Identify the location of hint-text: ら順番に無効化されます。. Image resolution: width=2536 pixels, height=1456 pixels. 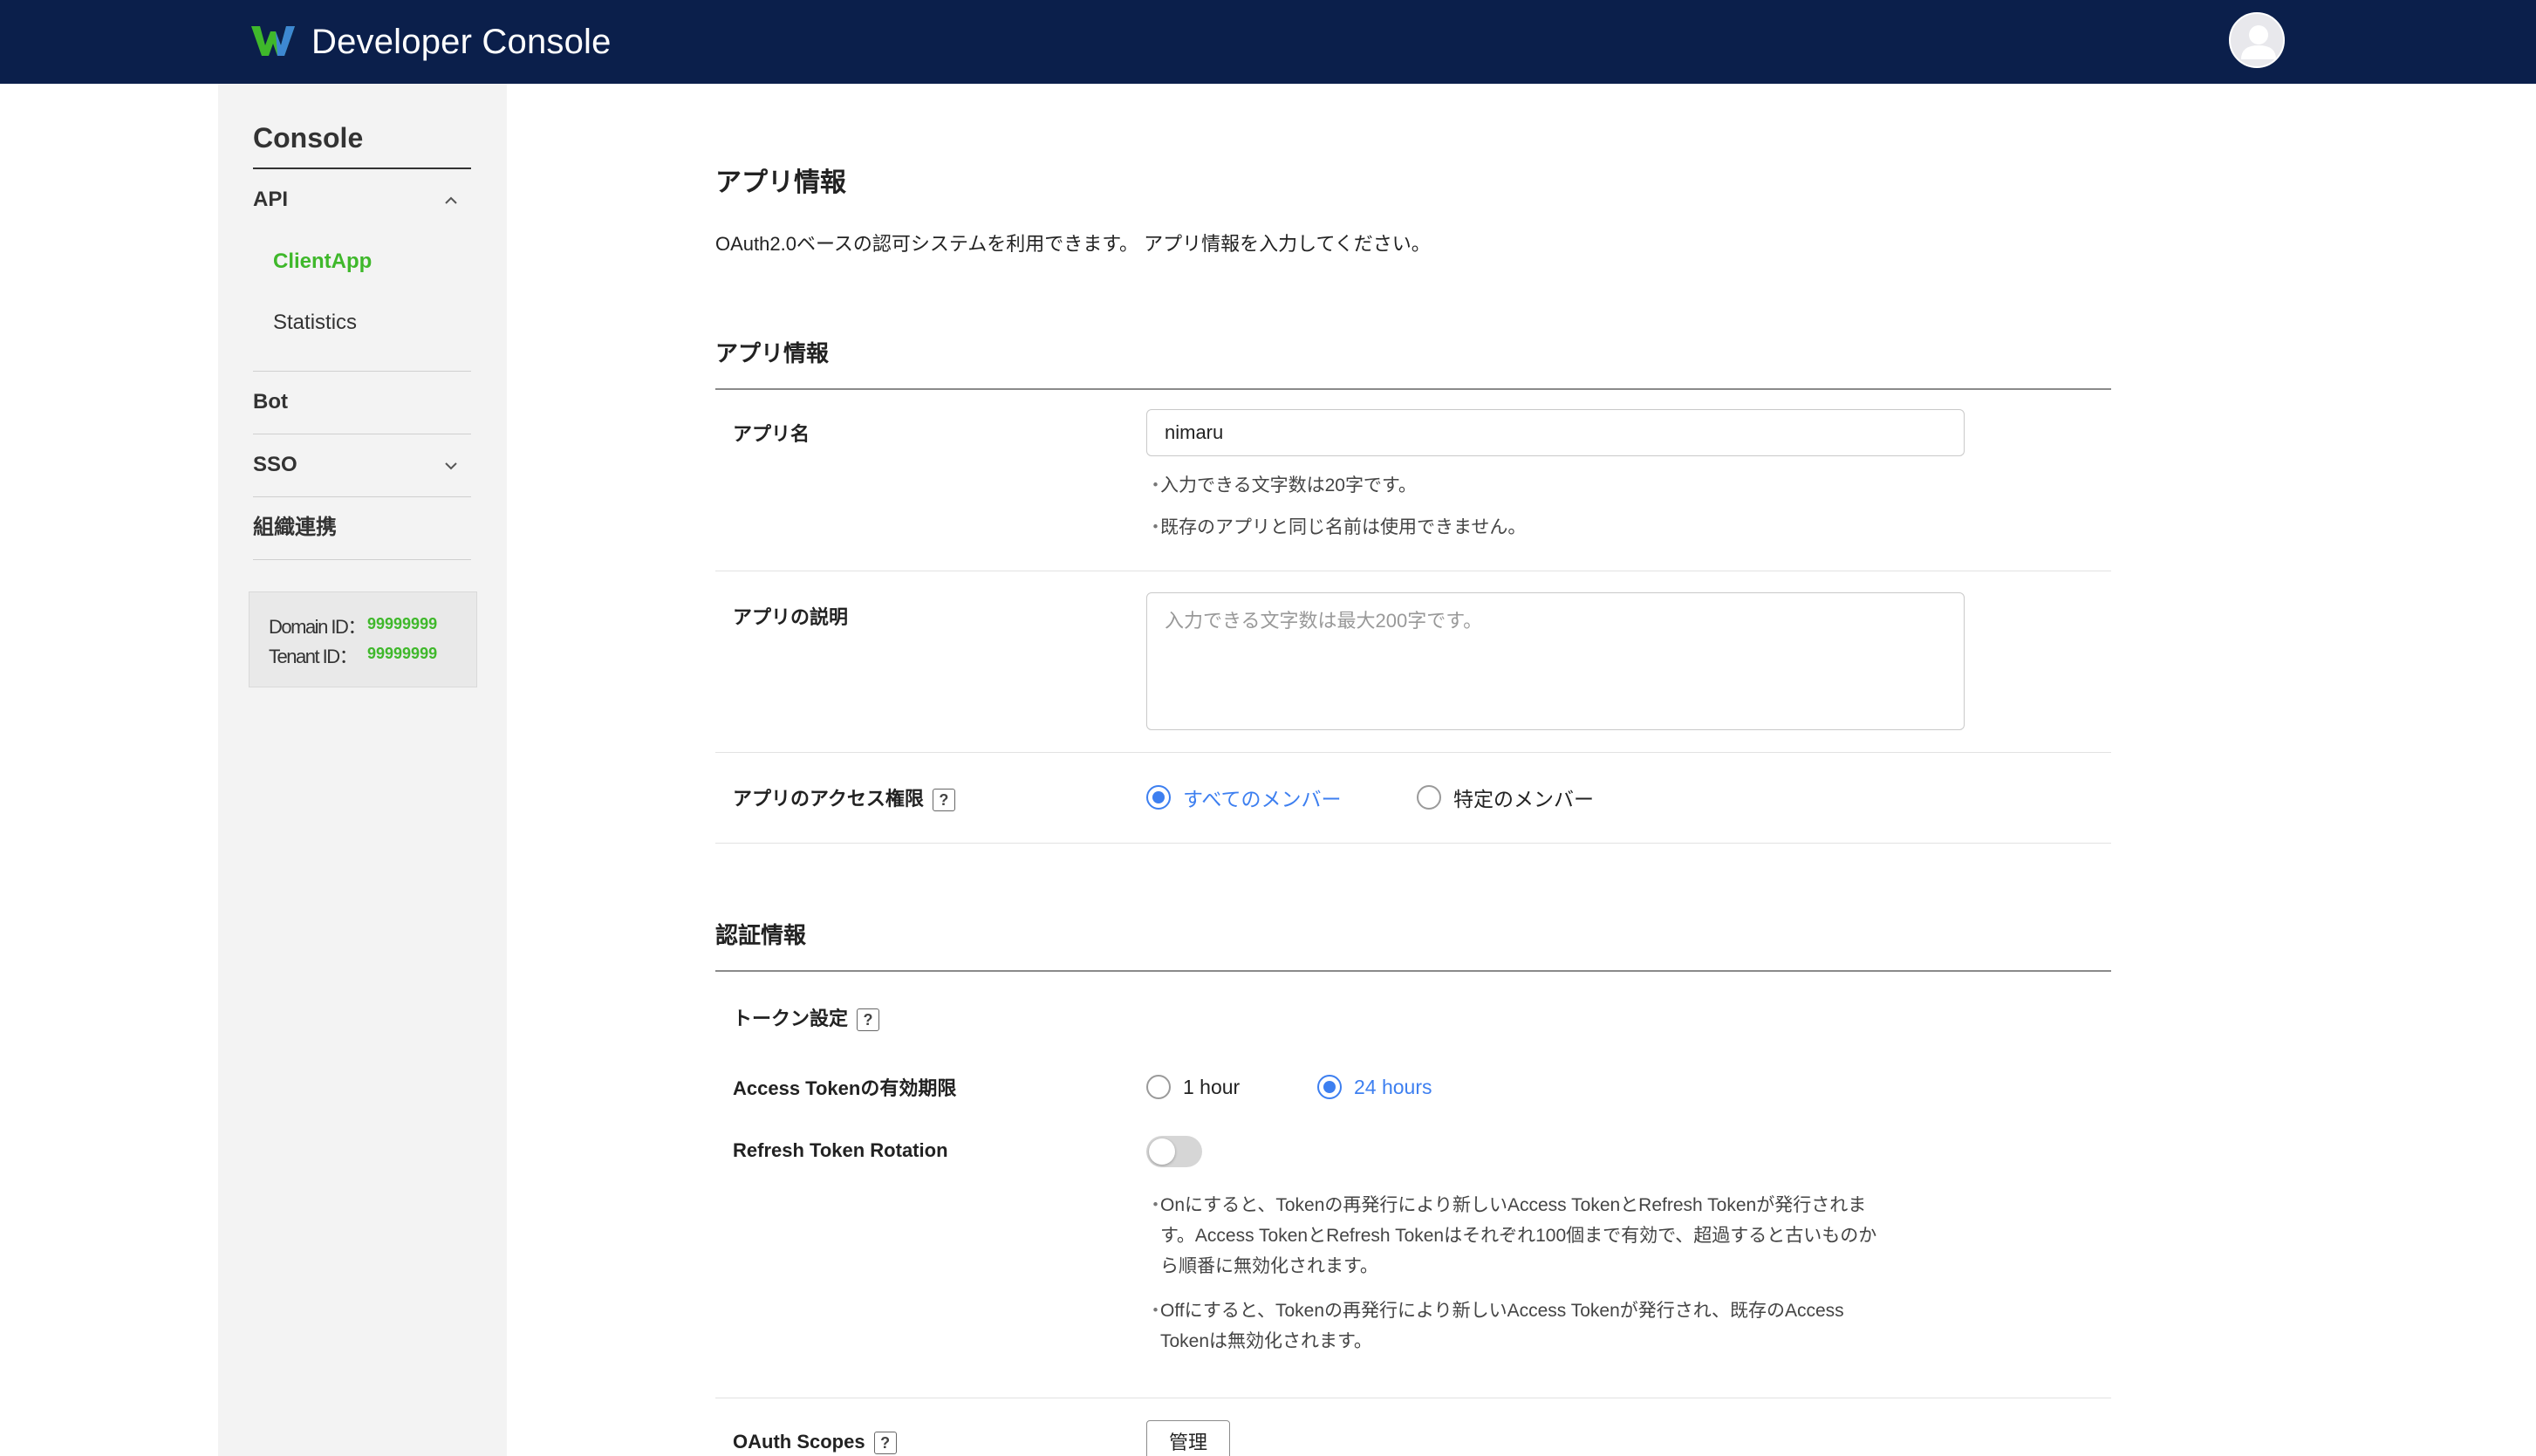
(1269, 1266).